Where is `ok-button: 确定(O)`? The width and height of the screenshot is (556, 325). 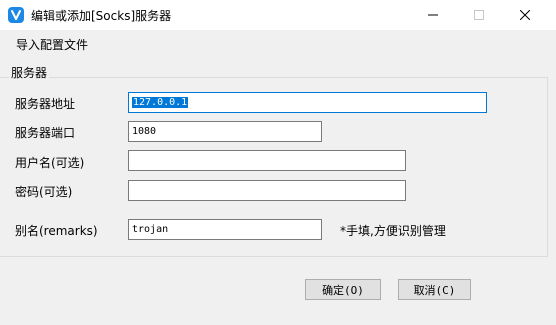 ok-button: 确定(O) is located at coordinates (343, 289).